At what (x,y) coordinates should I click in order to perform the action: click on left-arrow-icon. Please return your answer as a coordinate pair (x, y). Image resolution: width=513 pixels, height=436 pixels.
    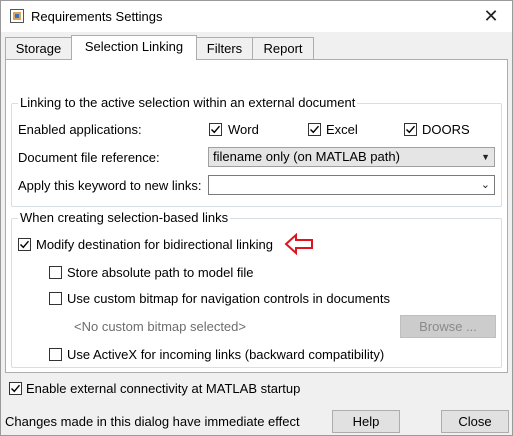
    Looking at the image, I should click on (299, 245).